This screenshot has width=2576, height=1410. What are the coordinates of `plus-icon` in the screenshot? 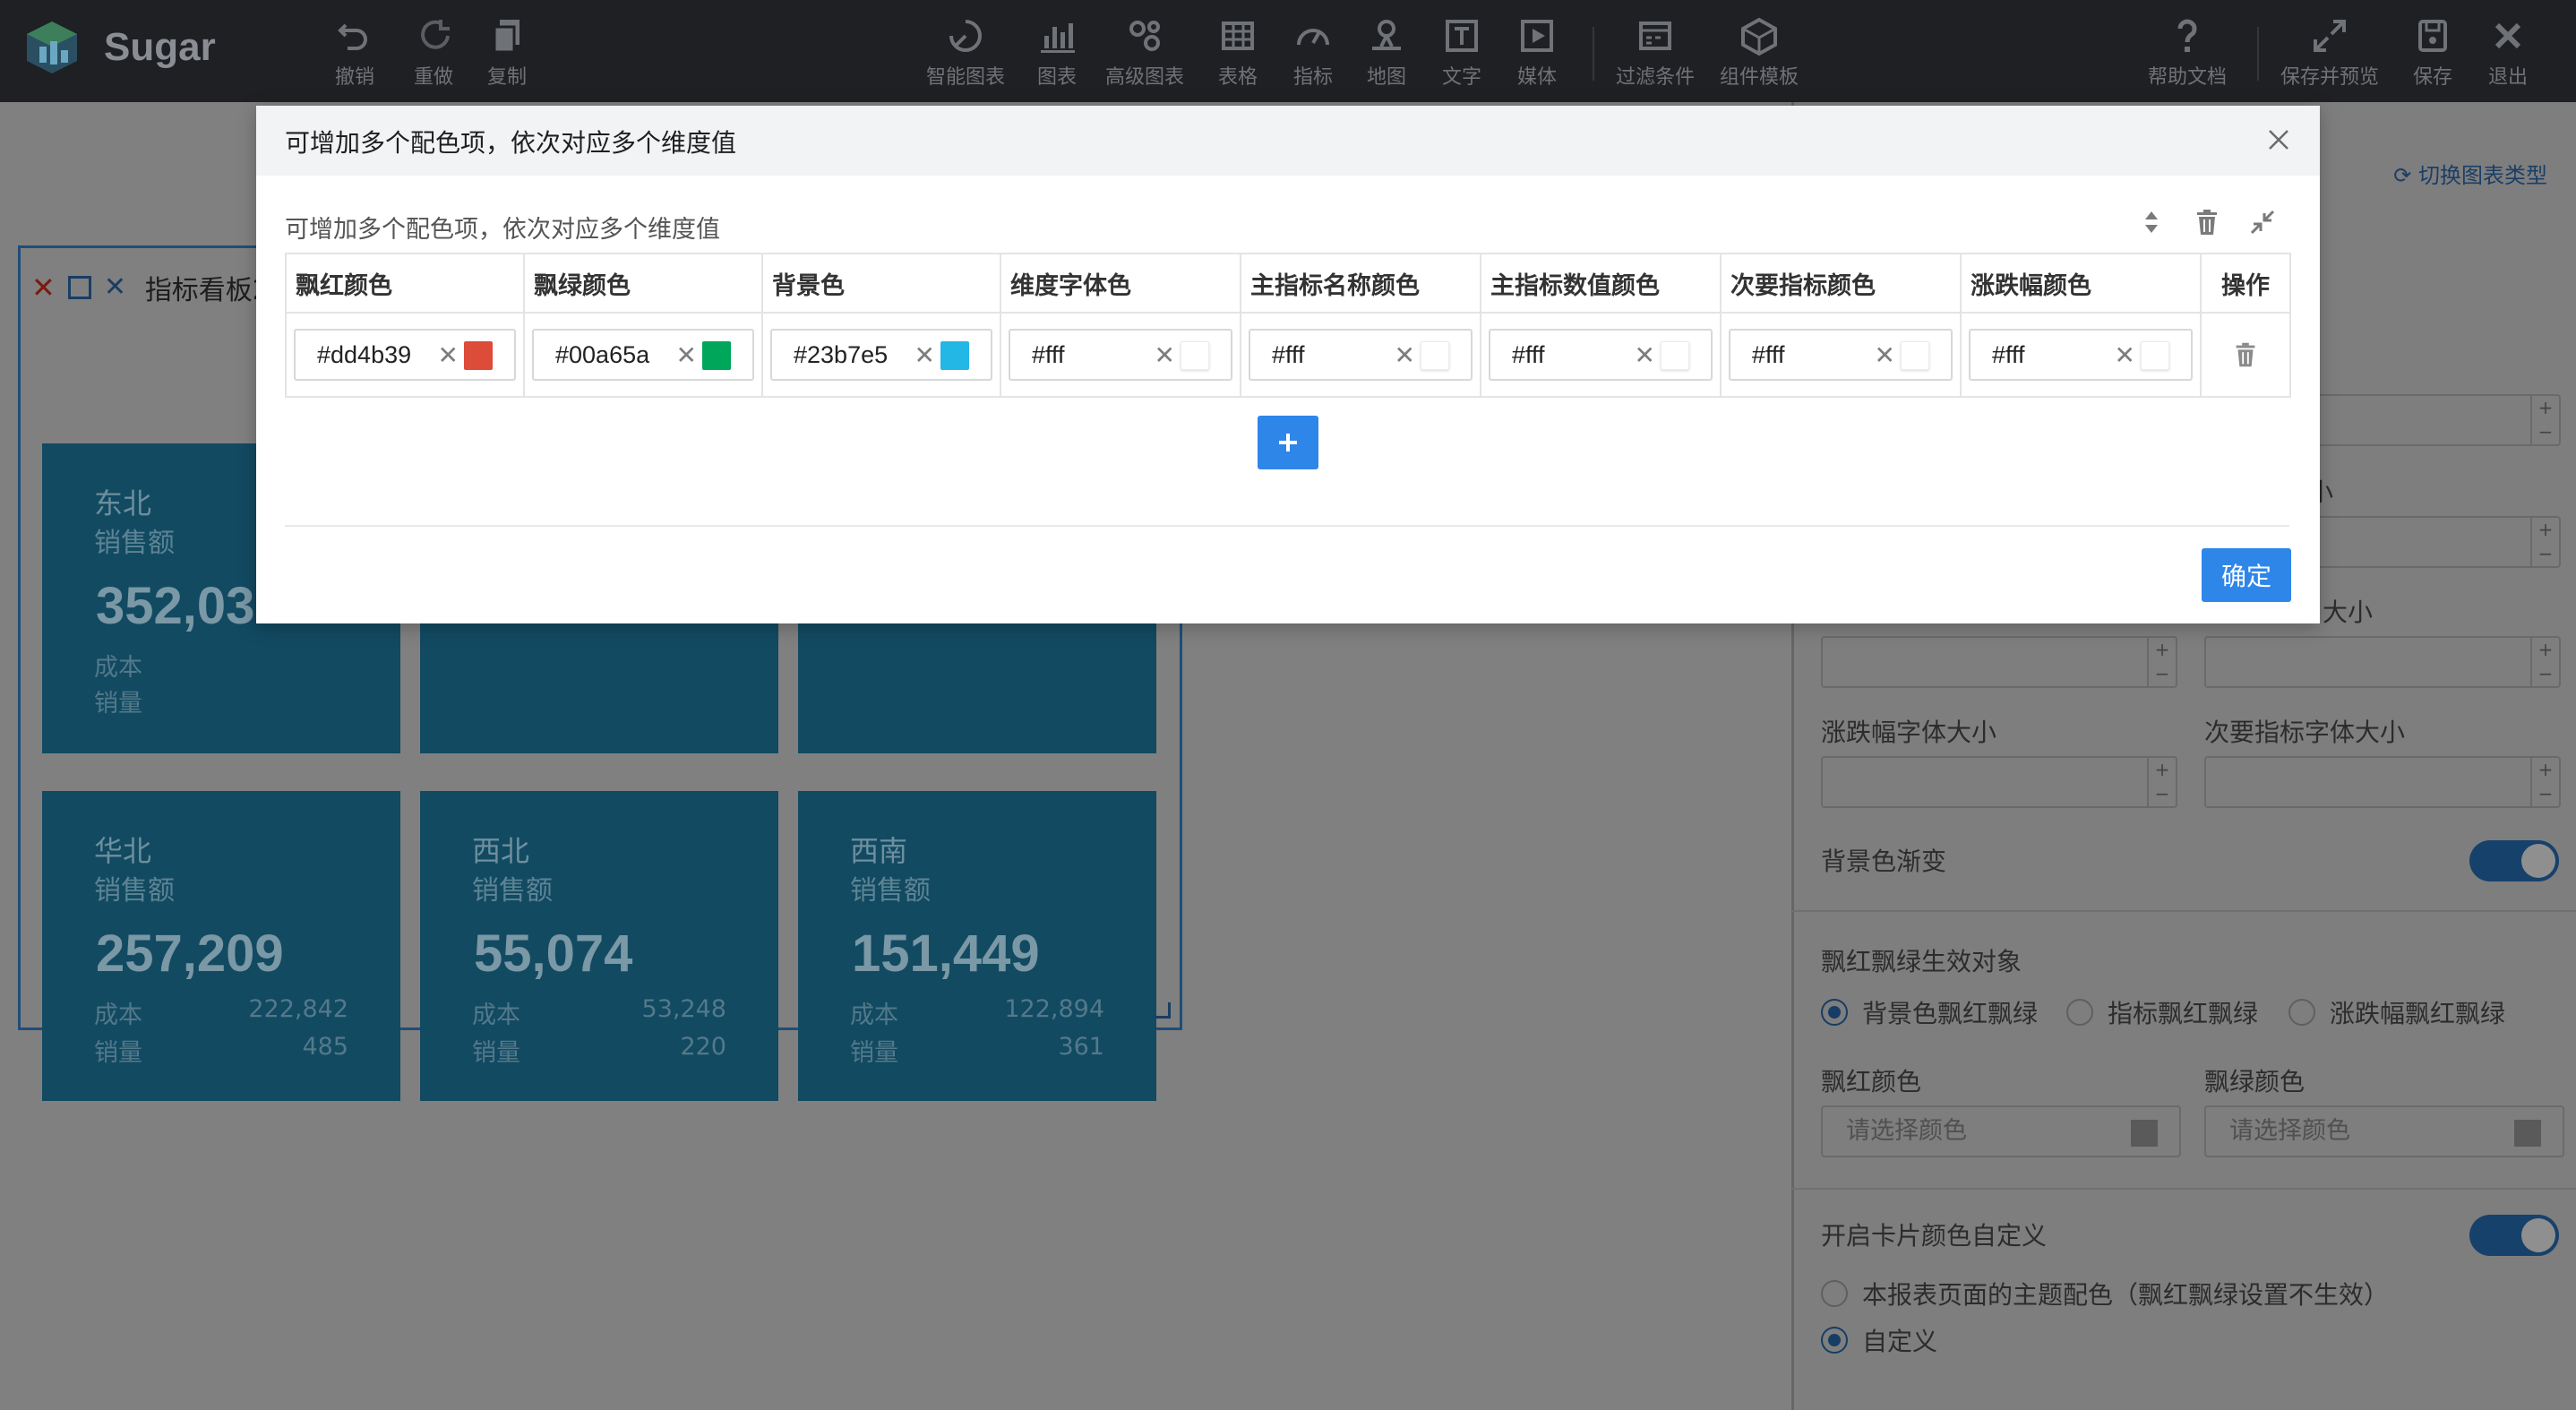 It's located at (1288, 442).